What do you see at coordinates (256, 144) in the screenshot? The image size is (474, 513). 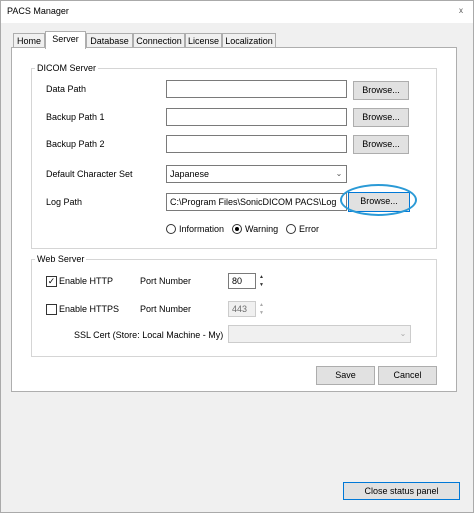 I see `backup-path-2-input` at bounding box center [256, 144].